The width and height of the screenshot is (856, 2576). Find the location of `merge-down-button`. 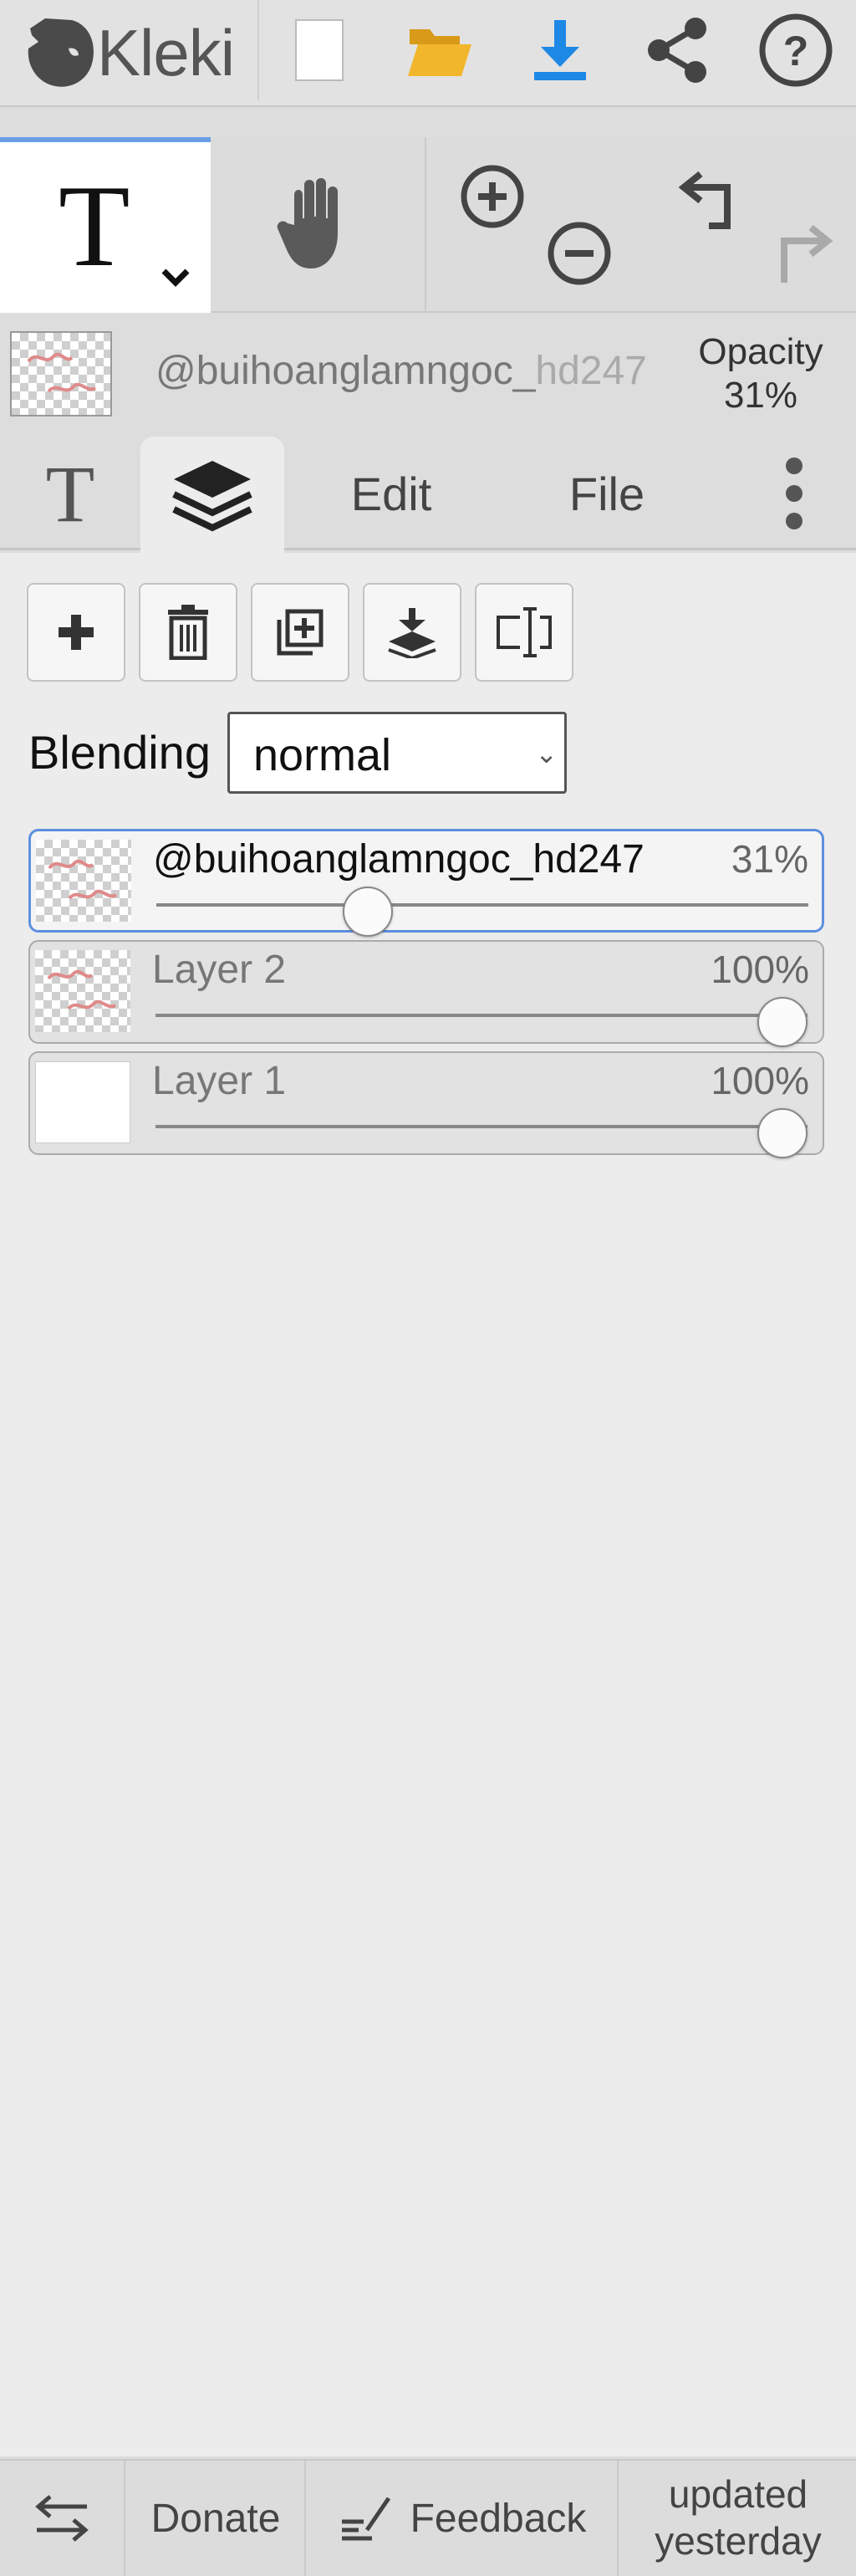

merge-down-button is located at coordinates (412, 632).